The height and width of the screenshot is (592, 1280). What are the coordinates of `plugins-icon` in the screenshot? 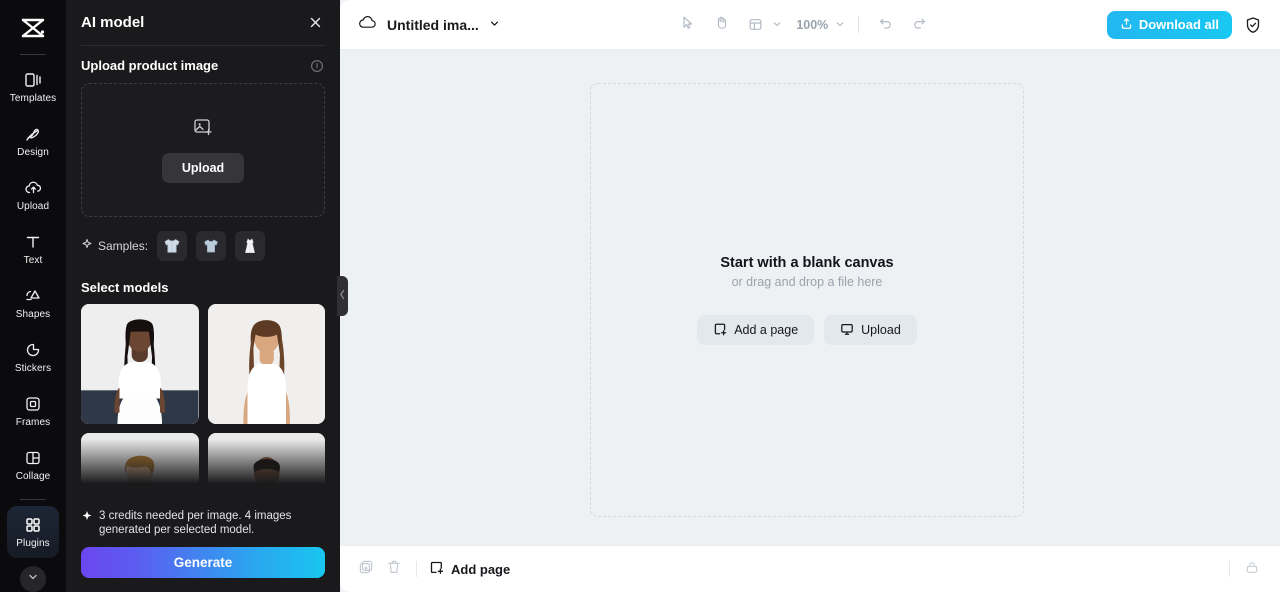 It's located at (33, 525).